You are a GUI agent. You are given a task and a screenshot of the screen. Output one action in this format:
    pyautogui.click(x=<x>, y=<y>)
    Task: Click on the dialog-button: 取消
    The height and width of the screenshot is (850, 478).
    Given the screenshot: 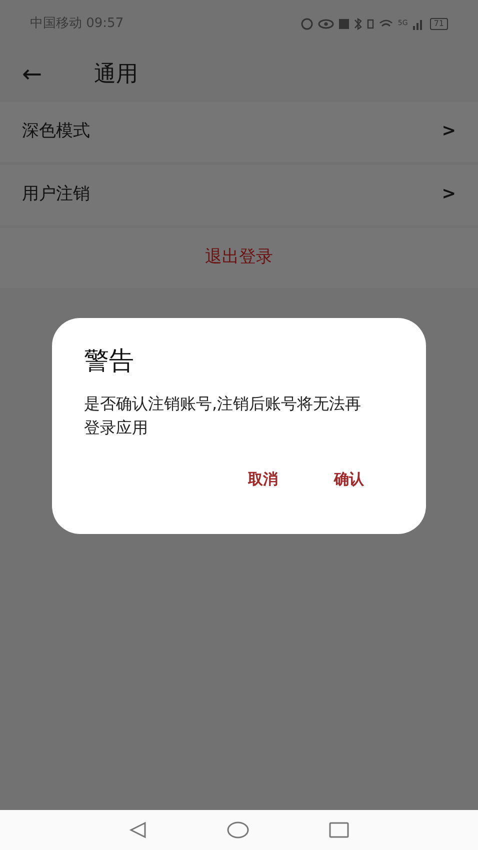 What is the action you would take?
    pyautogui.click(x=263, y=479)
    